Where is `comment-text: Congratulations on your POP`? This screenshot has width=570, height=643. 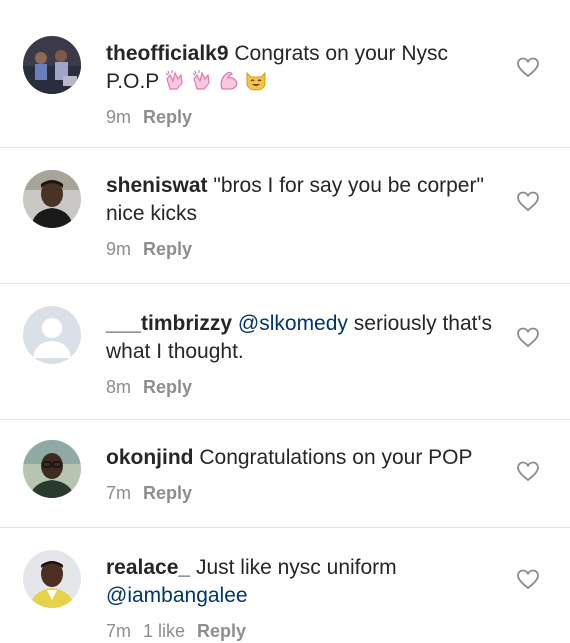 comment-text: Congratulations on your POP is located at coordinates (336, 457).